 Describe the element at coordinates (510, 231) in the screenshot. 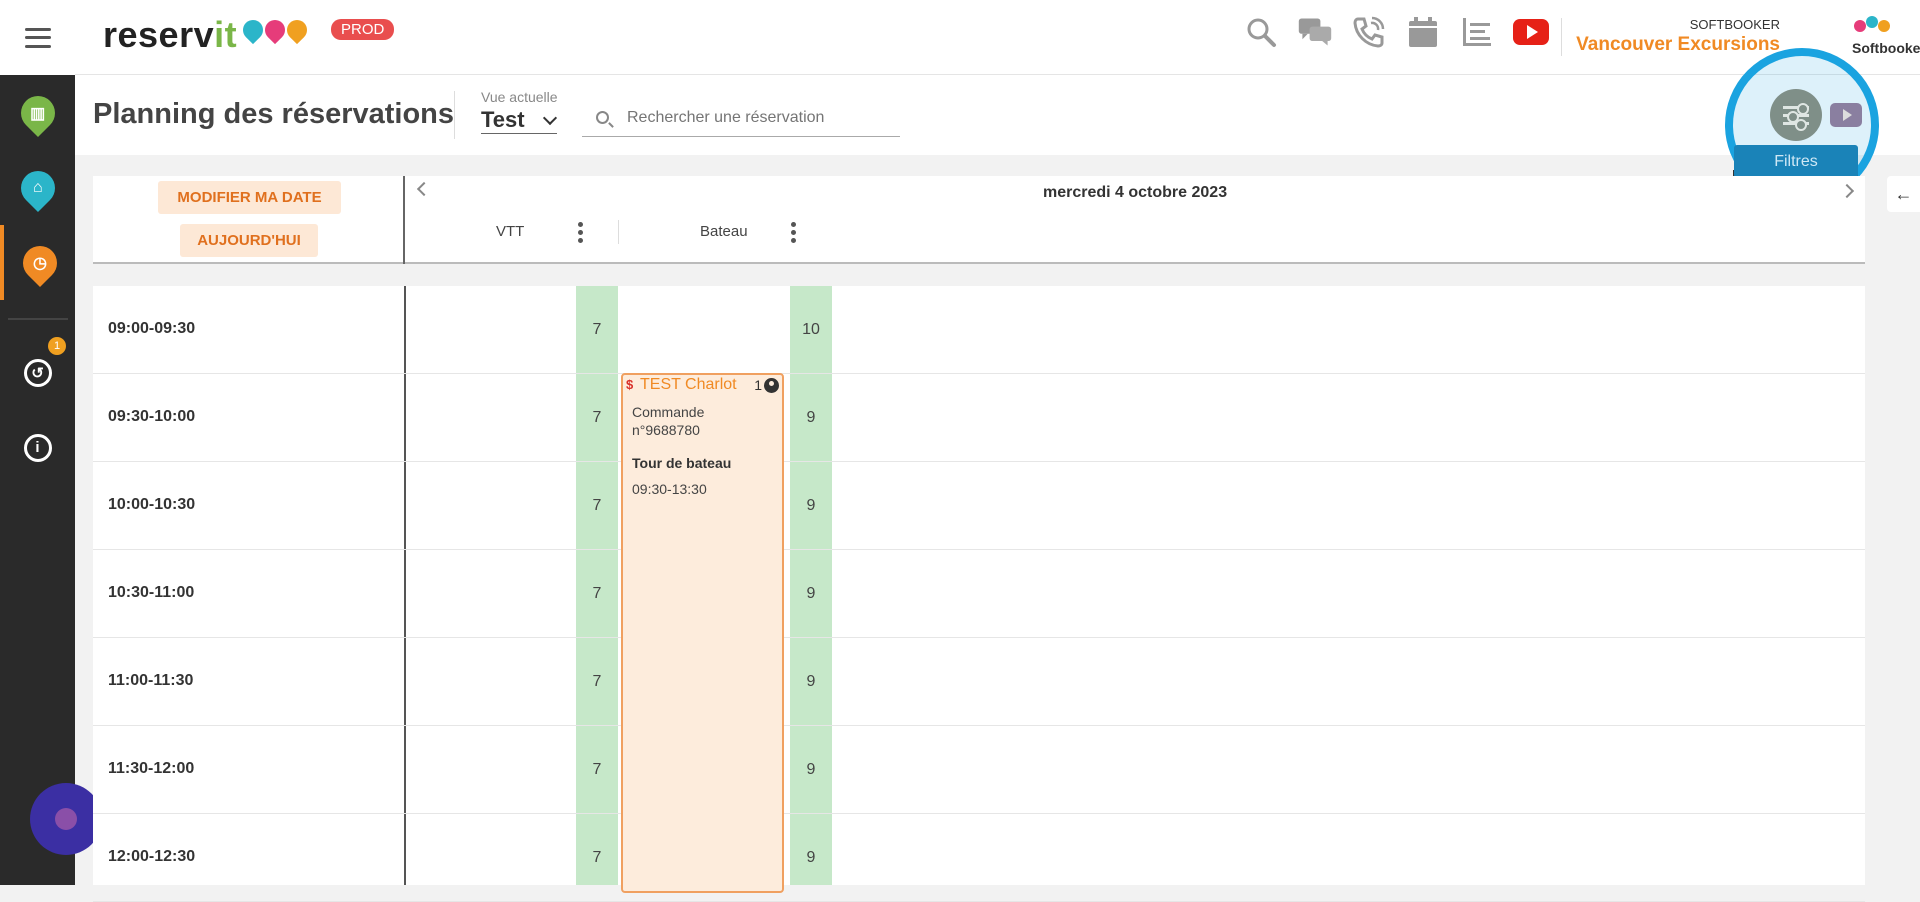

I see `resource-label-vtt: VTT` at that location.